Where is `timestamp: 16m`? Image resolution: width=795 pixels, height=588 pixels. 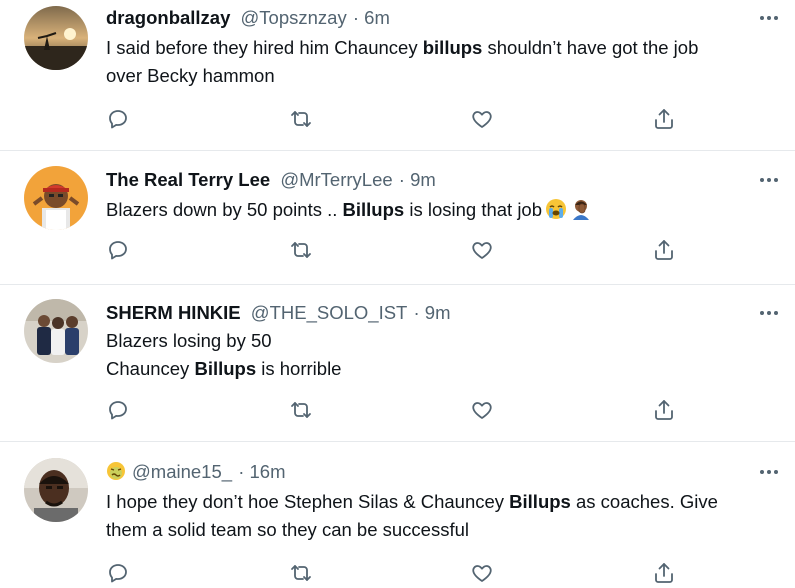 timestamp: 16m is located at coordinates (268, 471).